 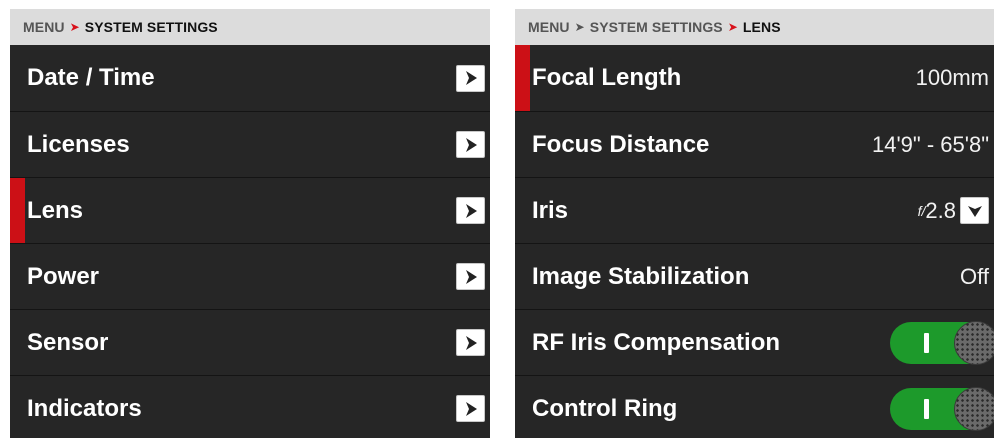 I want to click on menu-item-label: Lens, so click(x=55, y=210).